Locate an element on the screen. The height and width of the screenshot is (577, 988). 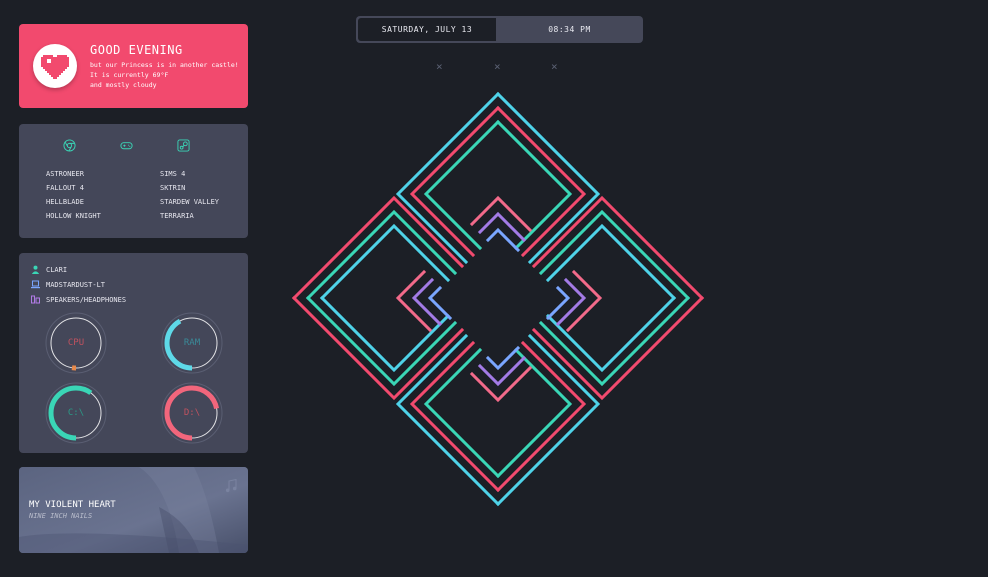
gauge-label: D:\ is located at coordinates (192, 413).